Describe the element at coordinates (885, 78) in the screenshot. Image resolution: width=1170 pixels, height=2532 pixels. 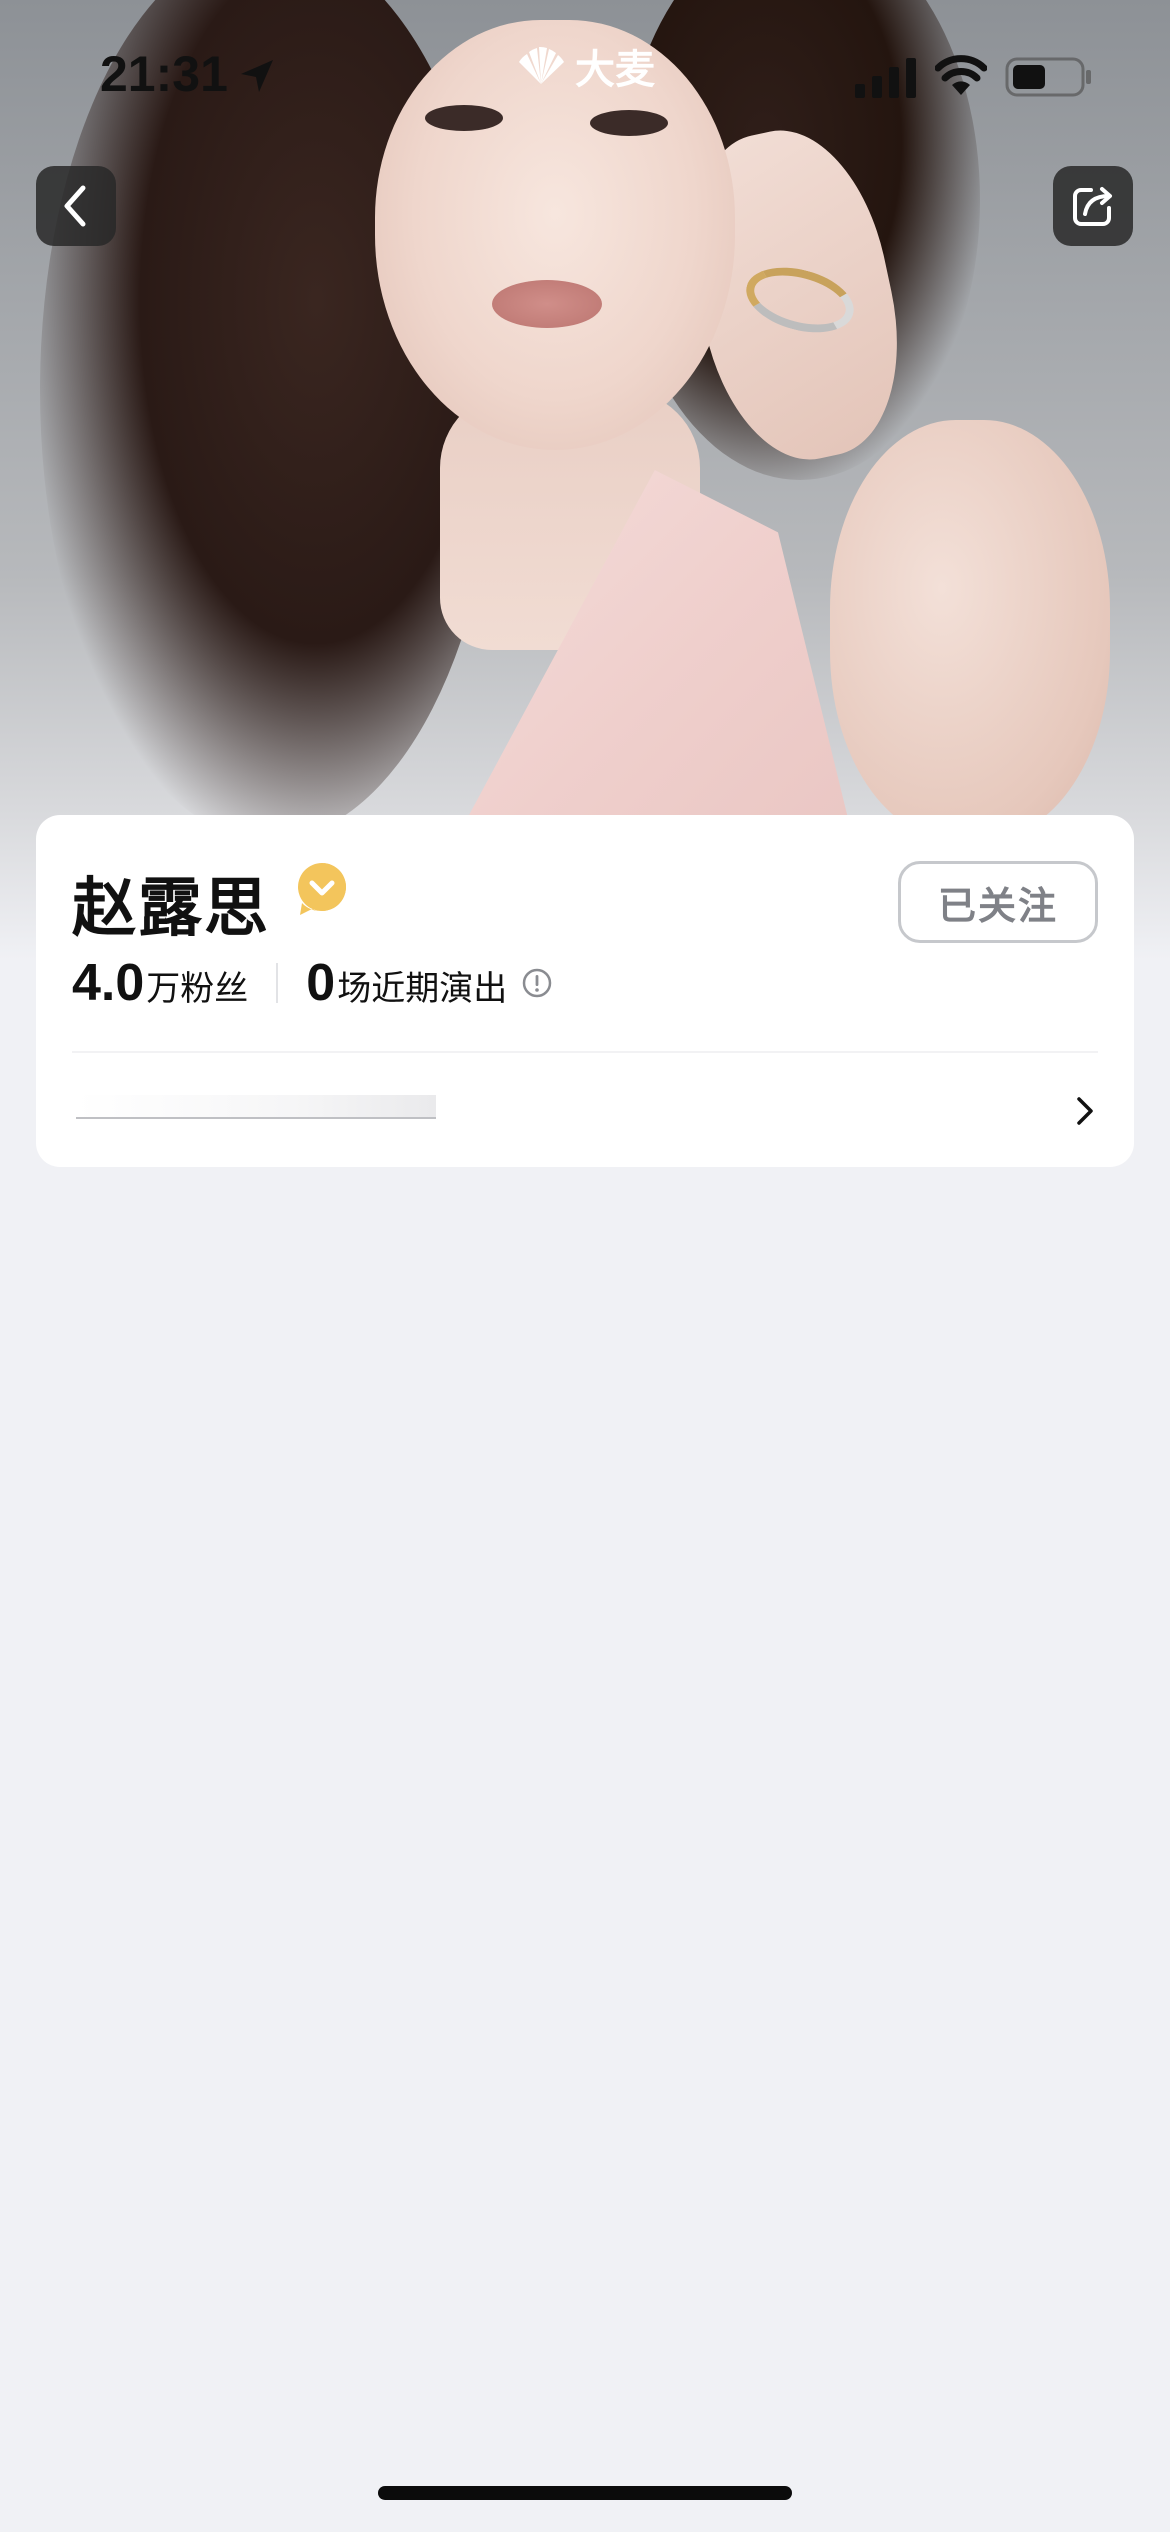
I see `cellular-signal-icon` at that location.